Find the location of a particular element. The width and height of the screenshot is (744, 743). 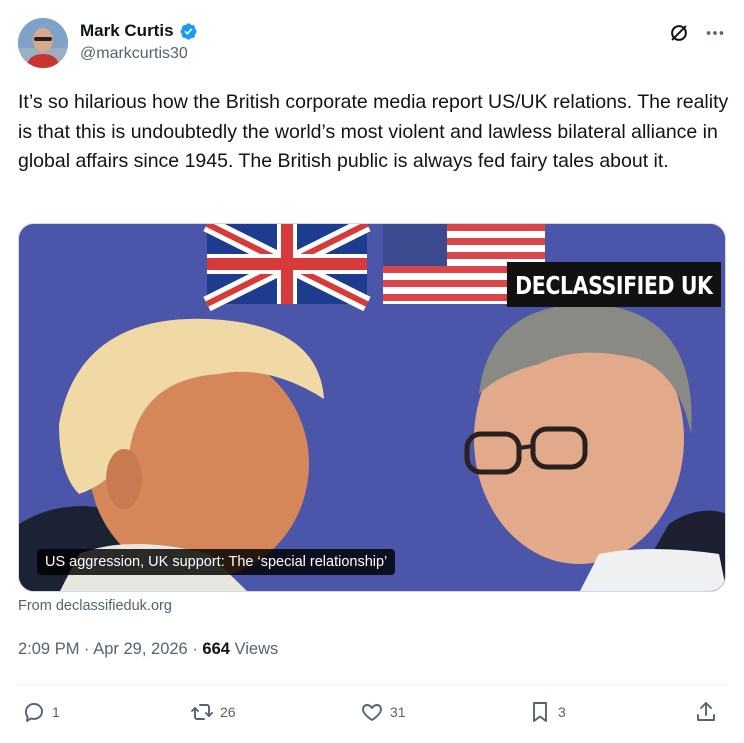

author-handle: @markcurtis30 is located at coordinates (139, 54).